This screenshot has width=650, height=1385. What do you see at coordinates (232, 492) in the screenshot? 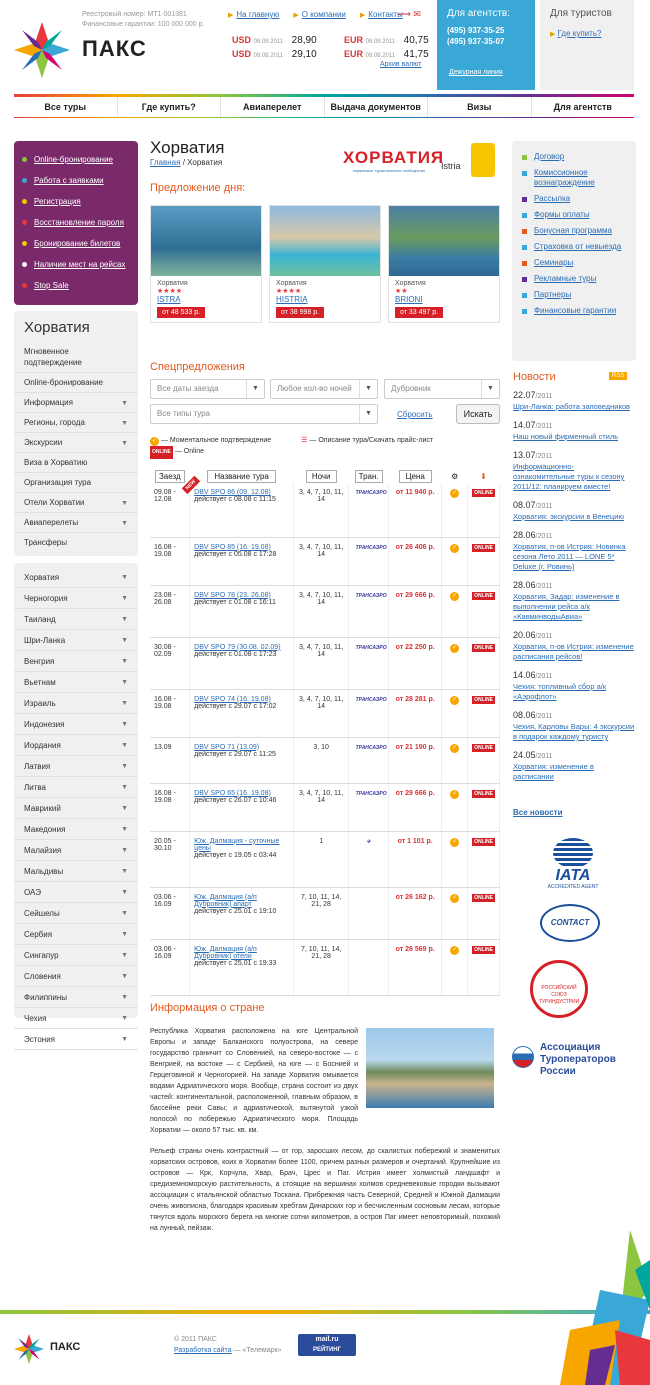
I see `tour-link: DBV SPO 86 (09. 12.08)` at bounding box center [232, 492].